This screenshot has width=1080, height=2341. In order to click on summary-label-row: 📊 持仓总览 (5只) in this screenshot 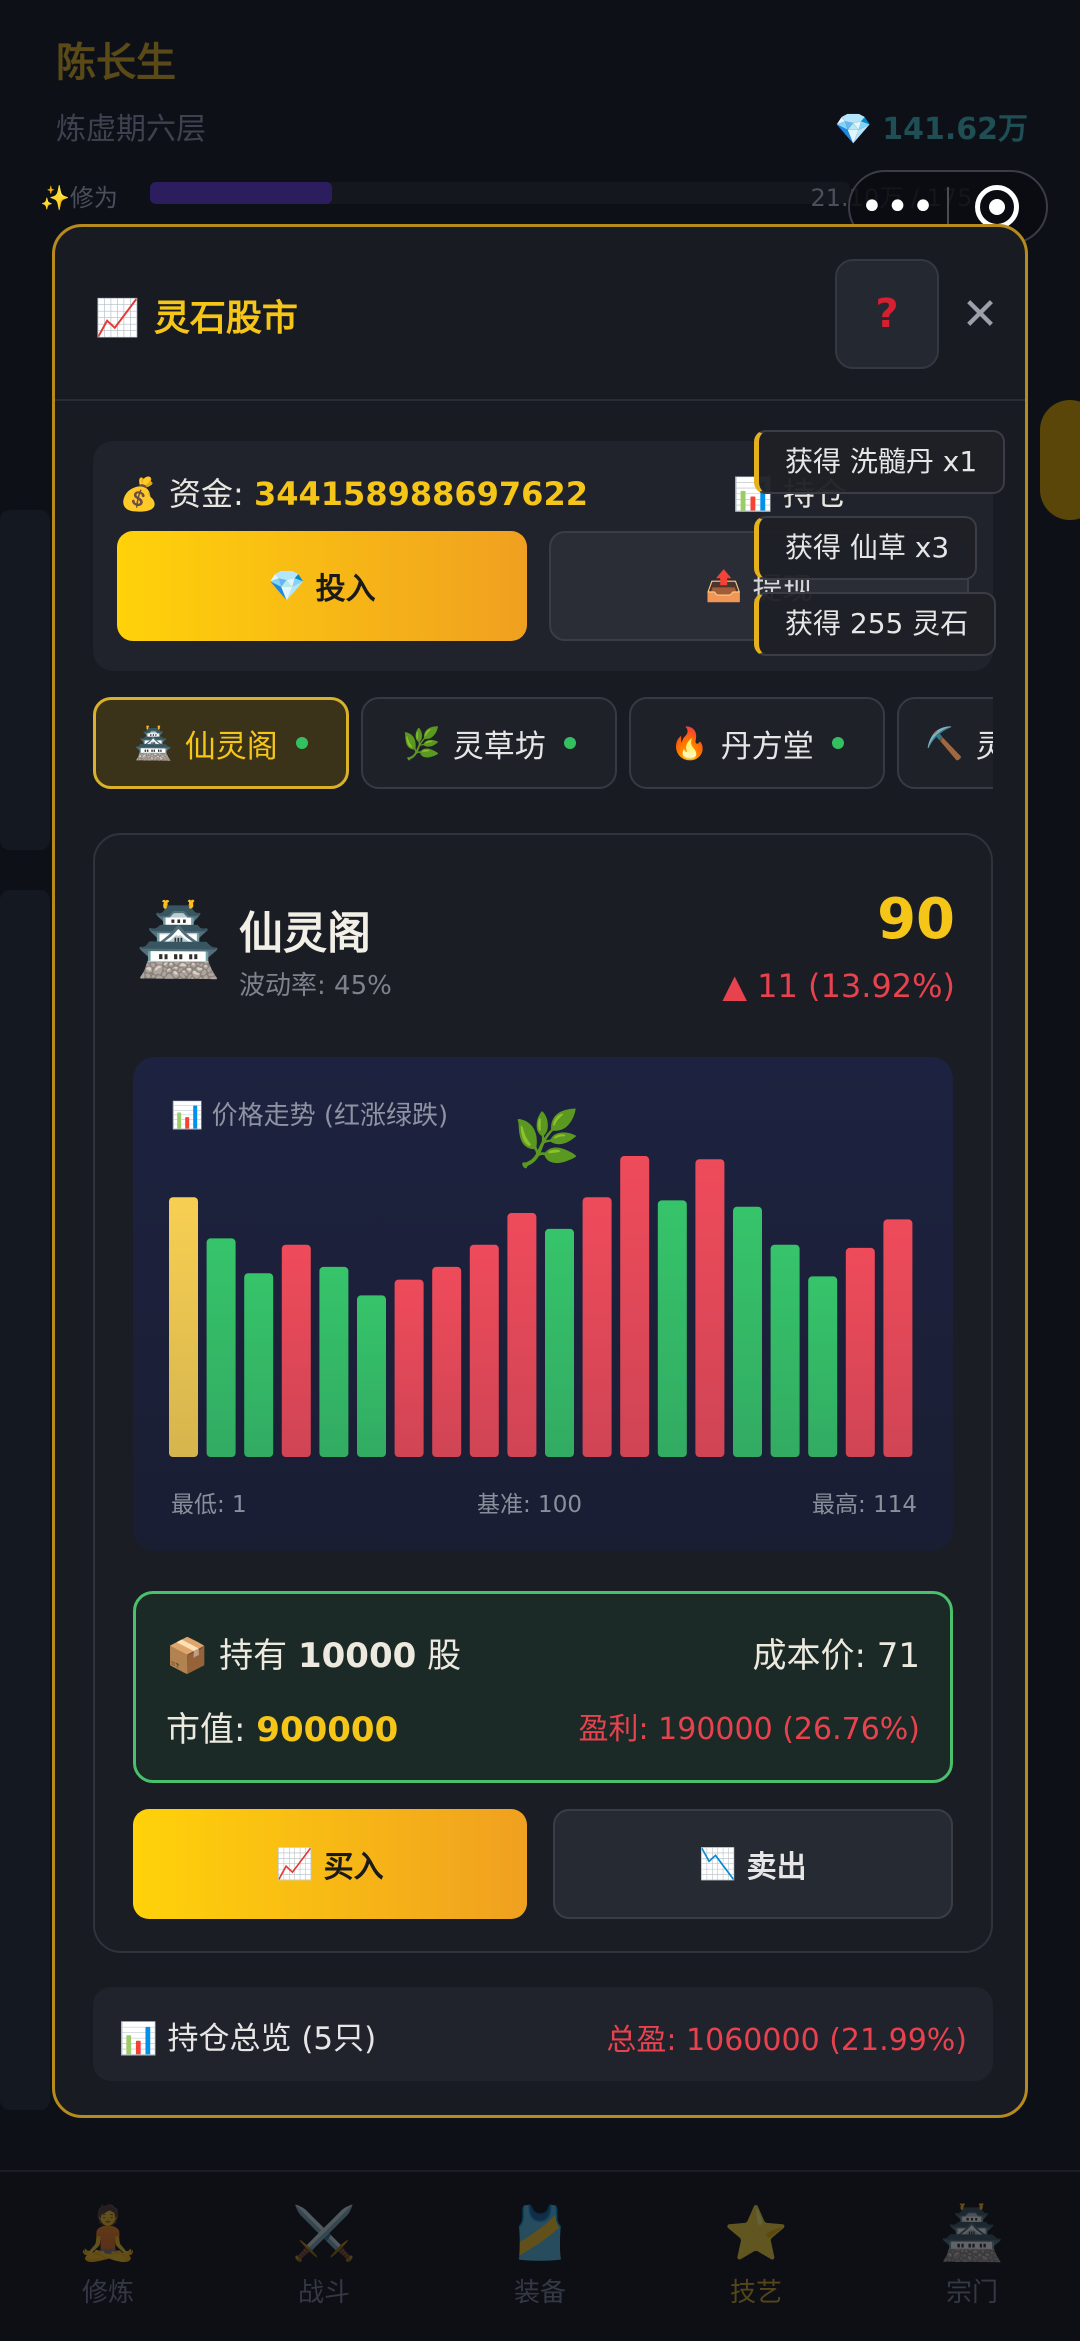, I will do `click(247, 2035)`.